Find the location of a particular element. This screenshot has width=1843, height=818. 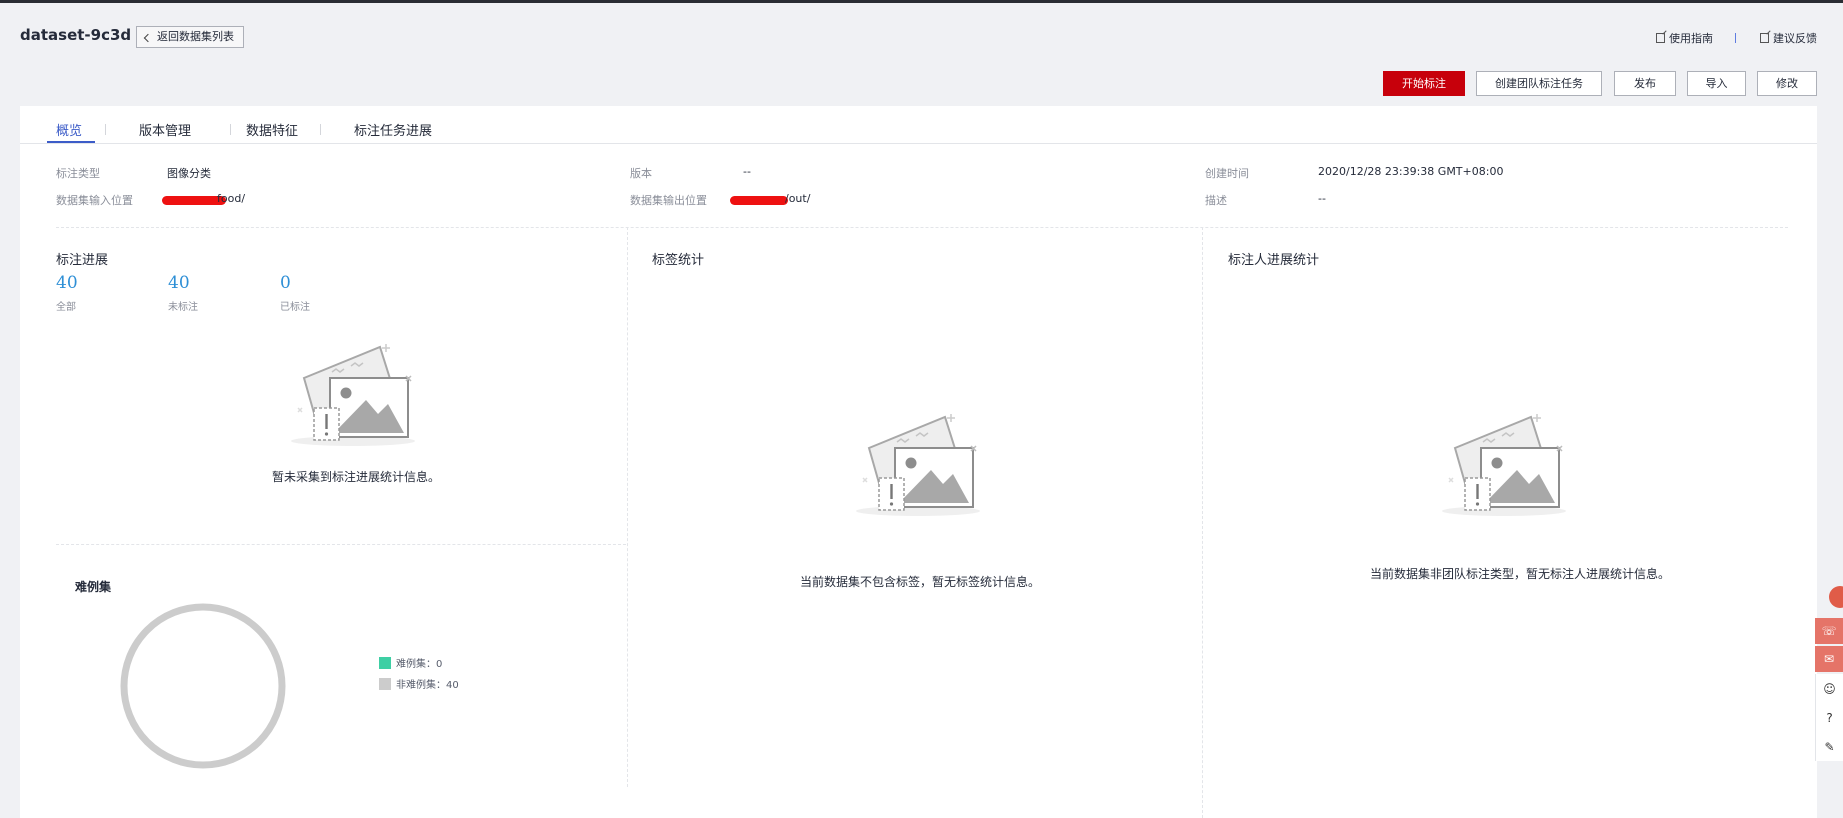

label-stats-empty-text: 当前数据集不包含标签，暂无标签统计信息。 is located at coordinates (919, 582).